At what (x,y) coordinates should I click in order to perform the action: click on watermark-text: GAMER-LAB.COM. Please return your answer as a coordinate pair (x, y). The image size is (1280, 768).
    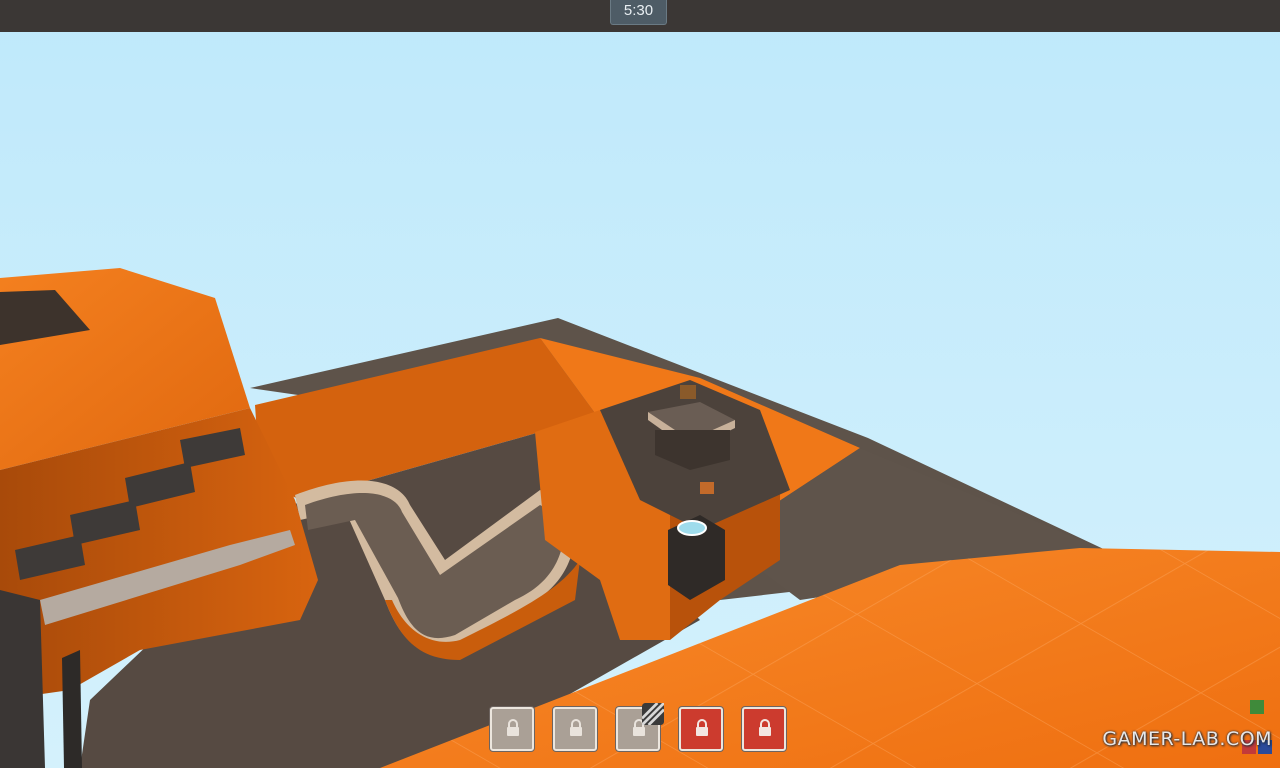
    Looking at the image, I should click on (1187, 739).